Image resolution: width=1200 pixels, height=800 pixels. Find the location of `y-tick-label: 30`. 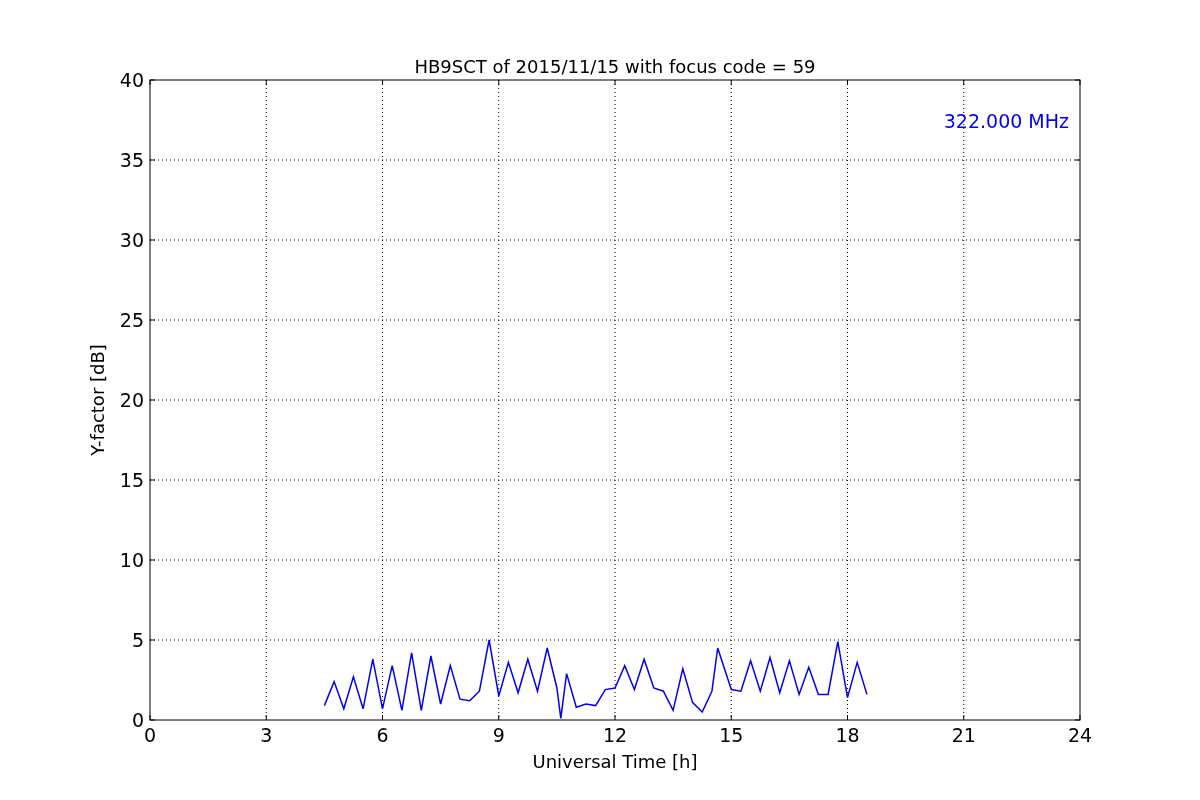

y-tick-label: 30 is located at coordinates (131, 240).